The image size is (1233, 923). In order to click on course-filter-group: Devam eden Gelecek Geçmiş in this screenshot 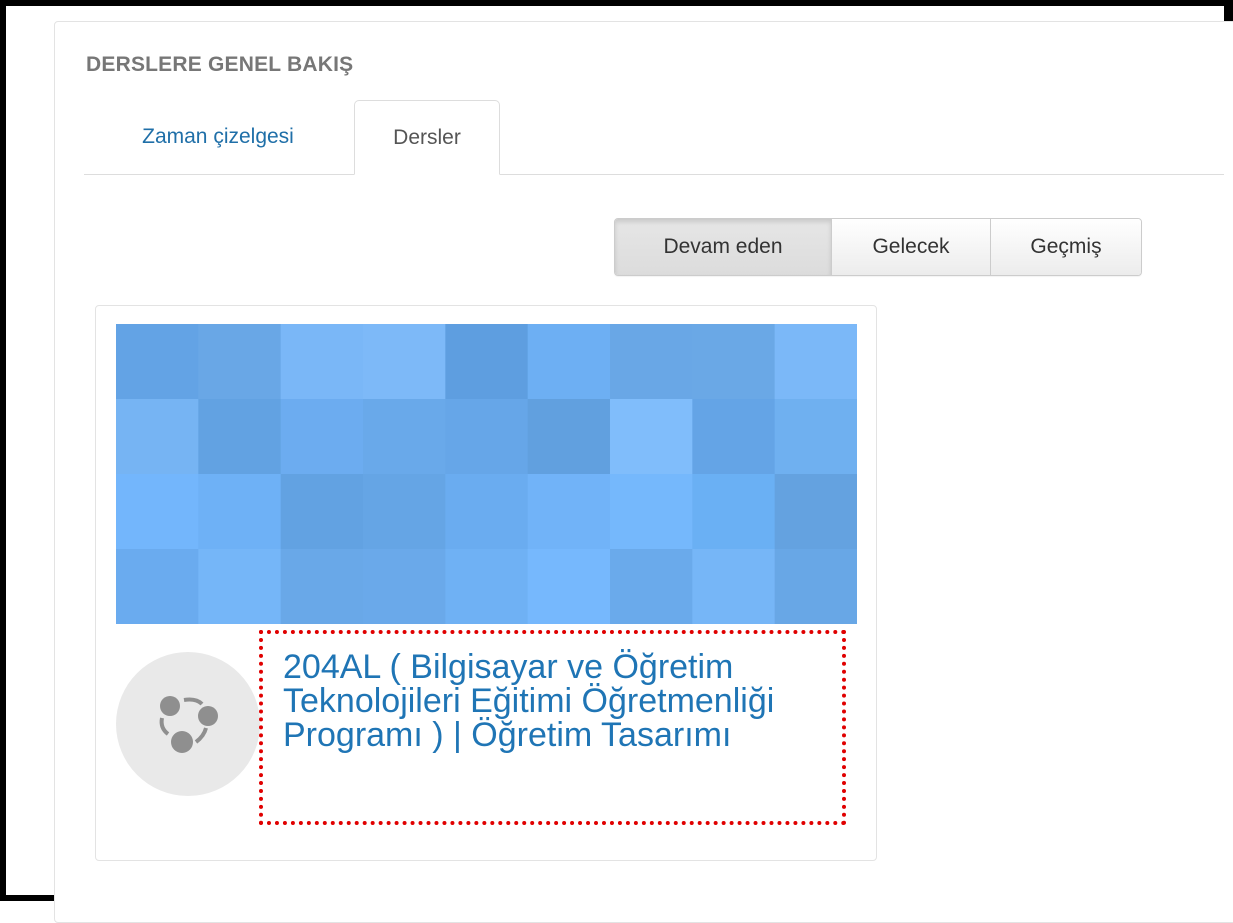, I will do `click(878, 247)`.